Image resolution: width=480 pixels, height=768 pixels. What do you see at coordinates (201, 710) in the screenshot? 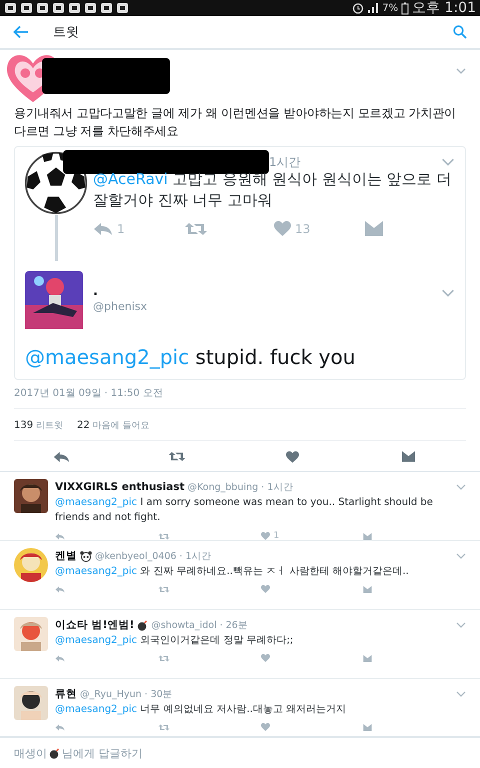
I see `reply-text: @maesang2_pic 너무 예의없네요 저사람..대놓고 왜저러는거지` at bounding box center [201, 710].